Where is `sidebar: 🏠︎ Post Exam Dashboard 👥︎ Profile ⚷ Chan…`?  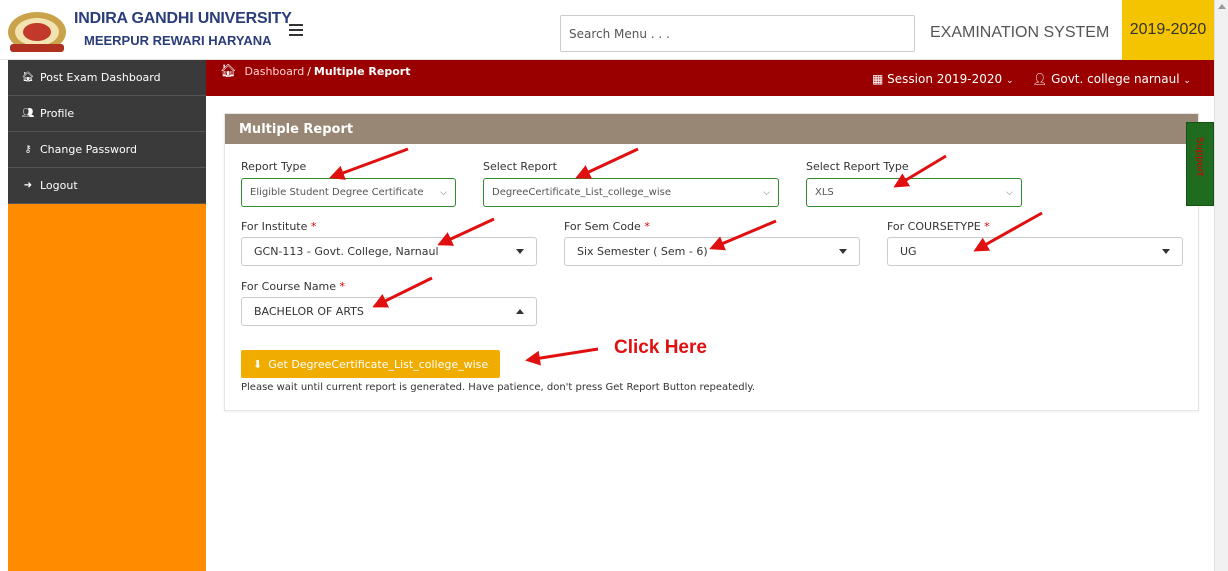
sidebar: 🏠︎ Post Exam Dashboard 👥︎ Profile ⚷ Chan… is located at coordinates (107, 315).